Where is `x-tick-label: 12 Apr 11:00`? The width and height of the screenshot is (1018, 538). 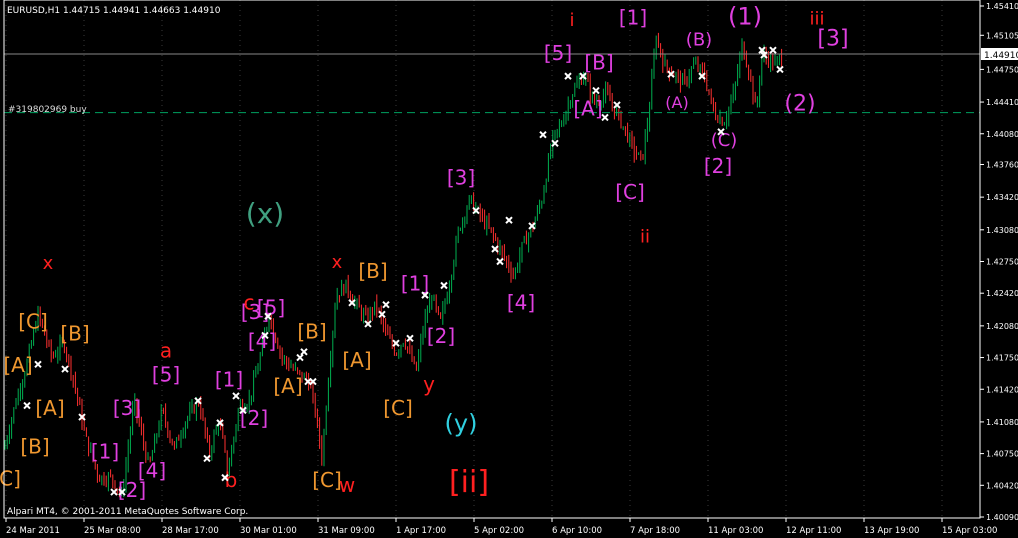
x-tick-label: 12 Apr 11:00 is located at coordinates (813, 531).